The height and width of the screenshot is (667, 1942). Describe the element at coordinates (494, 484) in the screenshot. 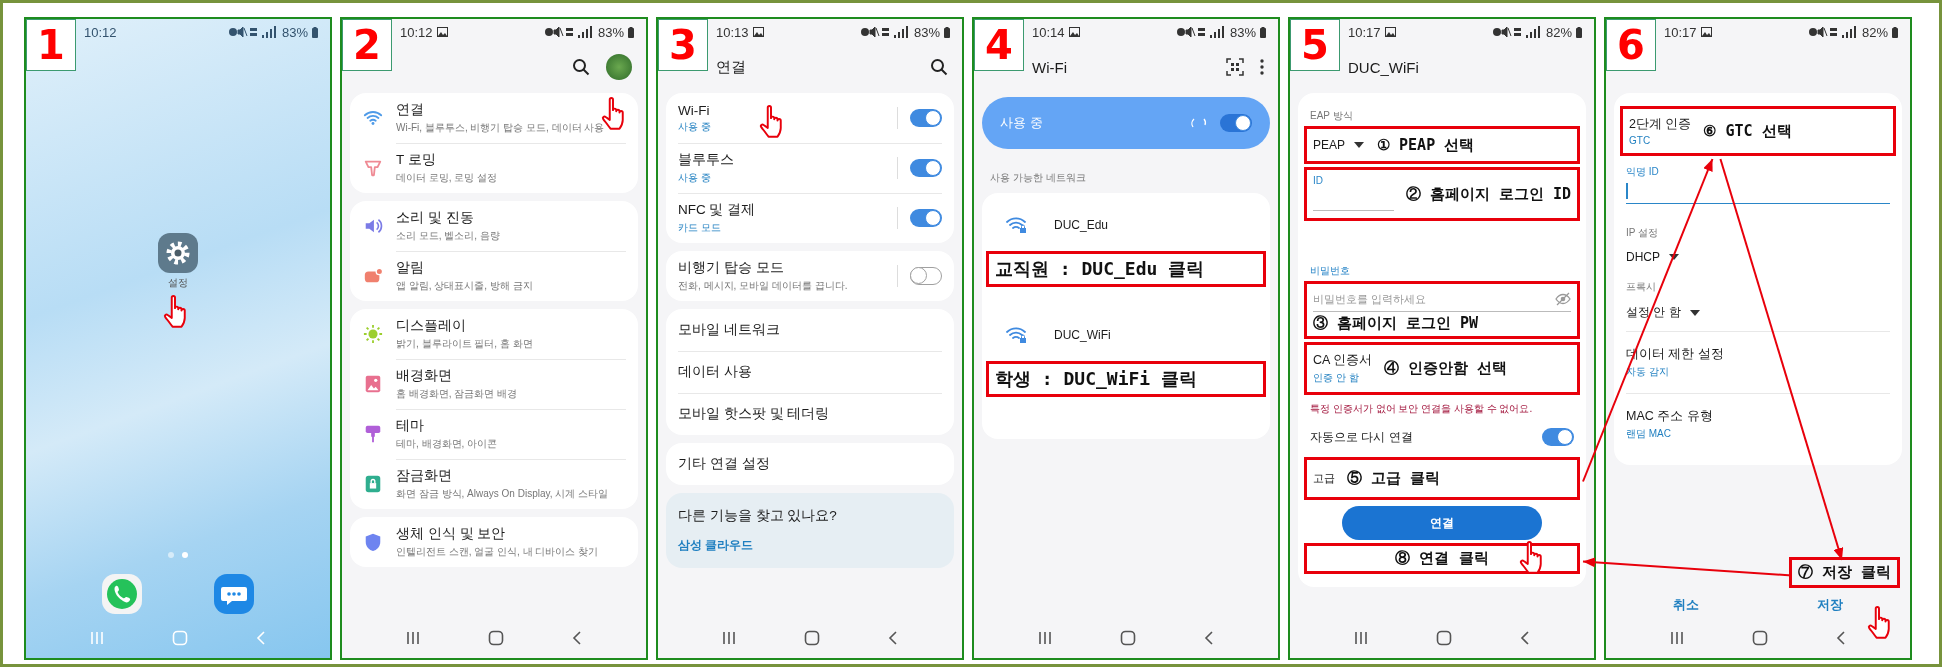

I see `settings-item: 잠금화면 화면 잠금 방식, Always On Display, 시계 스타일` at that location.